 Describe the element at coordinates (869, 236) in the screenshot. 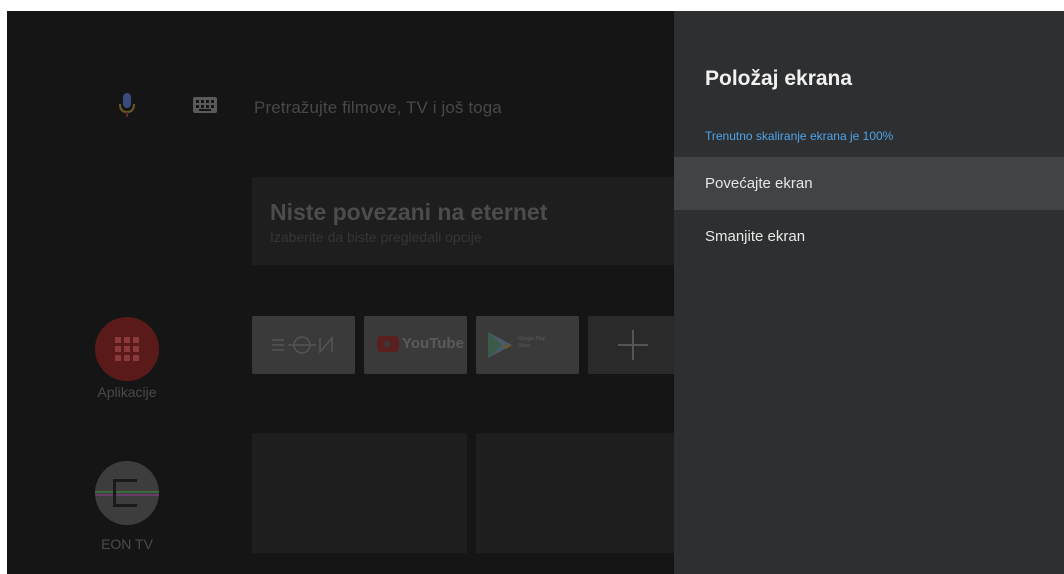

I see `decrease-screen-item: Smanjite ekran` at that location.